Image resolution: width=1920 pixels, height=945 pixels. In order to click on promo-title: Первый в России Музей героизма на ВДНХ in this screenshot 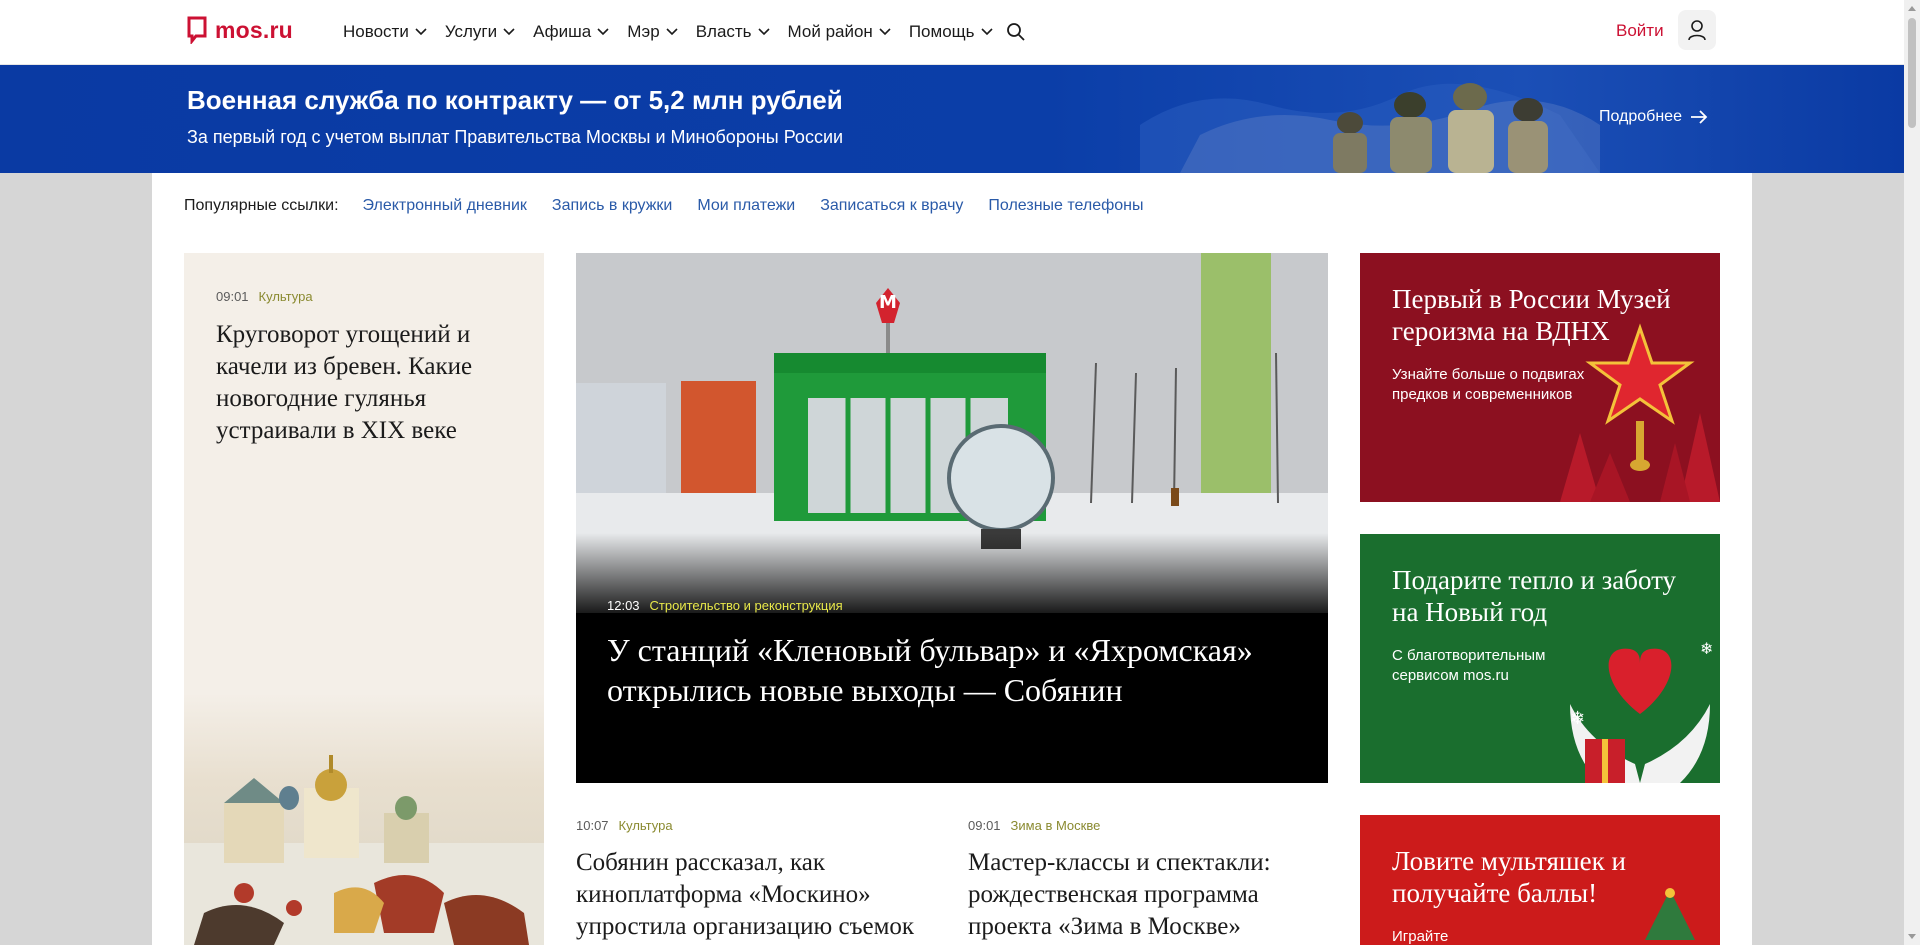, I will do `click(1531, 315)`.